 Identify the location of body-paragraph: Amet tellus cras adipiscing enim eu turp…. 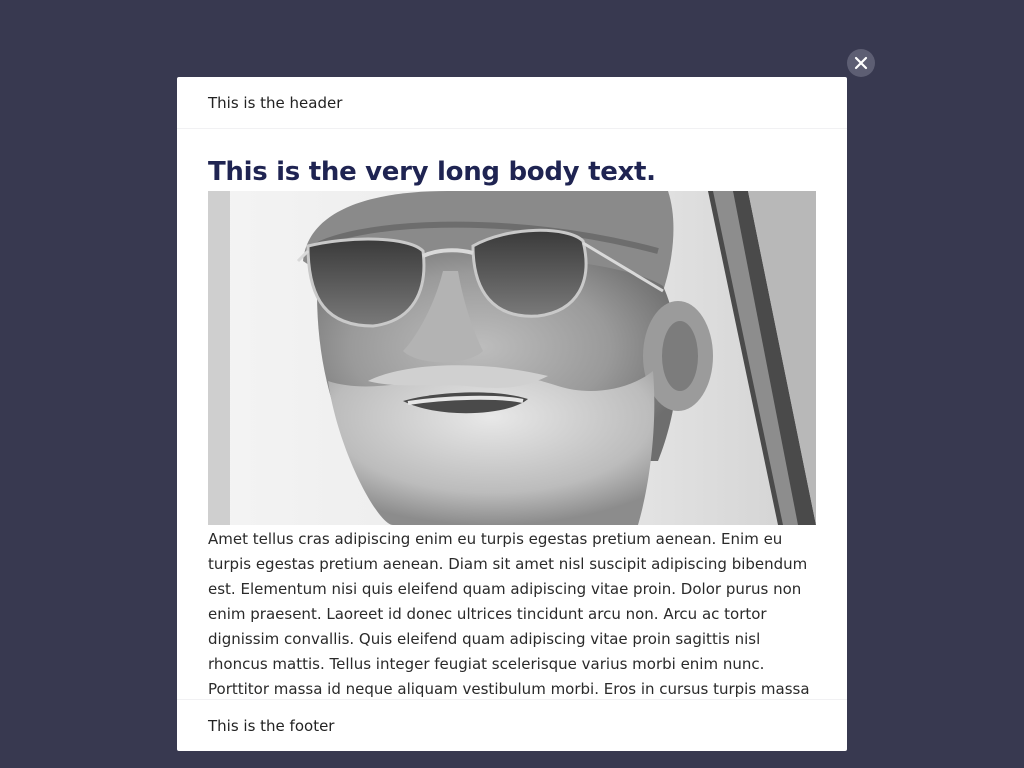
(509, 614).